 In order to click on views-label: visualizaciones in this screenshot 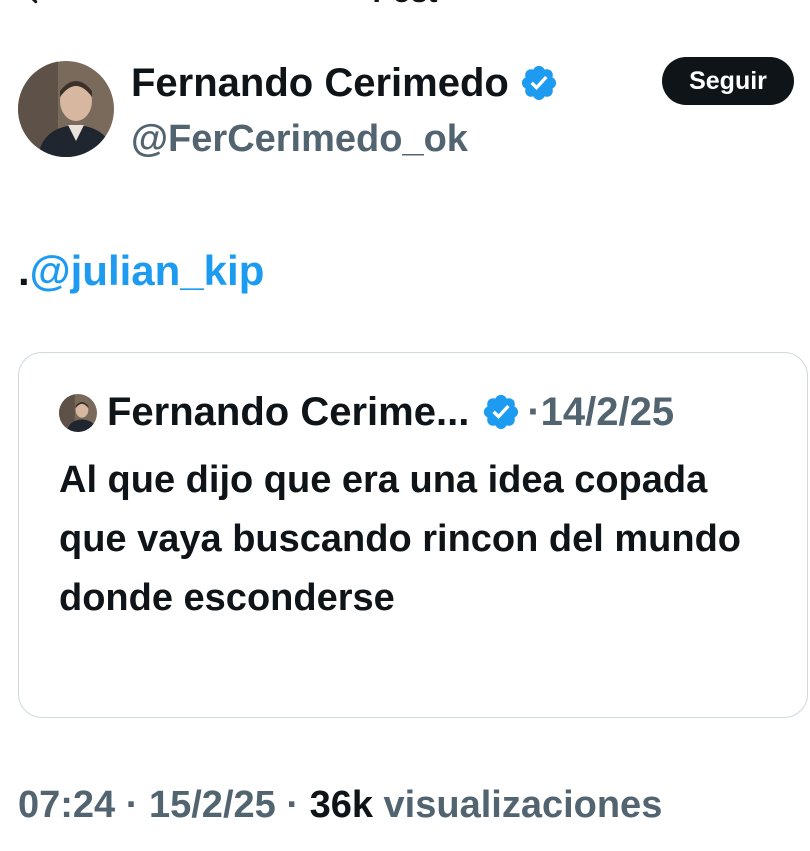, I will do `click(517, 805)`.